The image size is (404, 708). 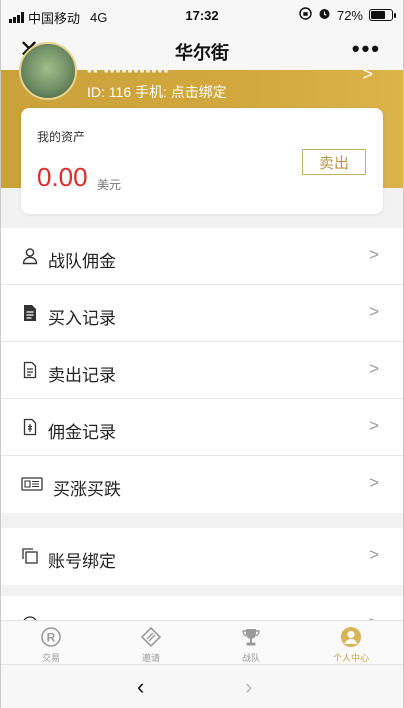 I want to click on menu-label: 战队佣金, so click(x=82, y=261).